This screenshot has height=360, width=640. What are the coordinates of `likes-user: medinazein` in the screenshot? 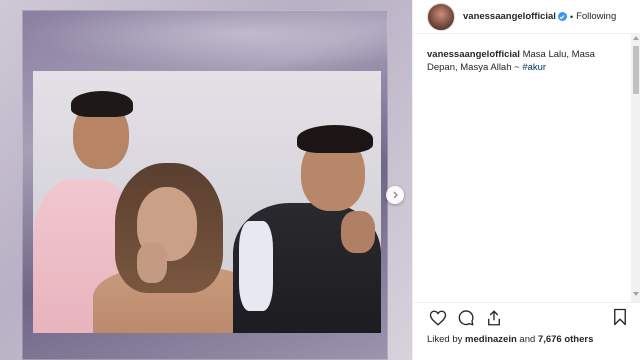 It's located at (491, 339).